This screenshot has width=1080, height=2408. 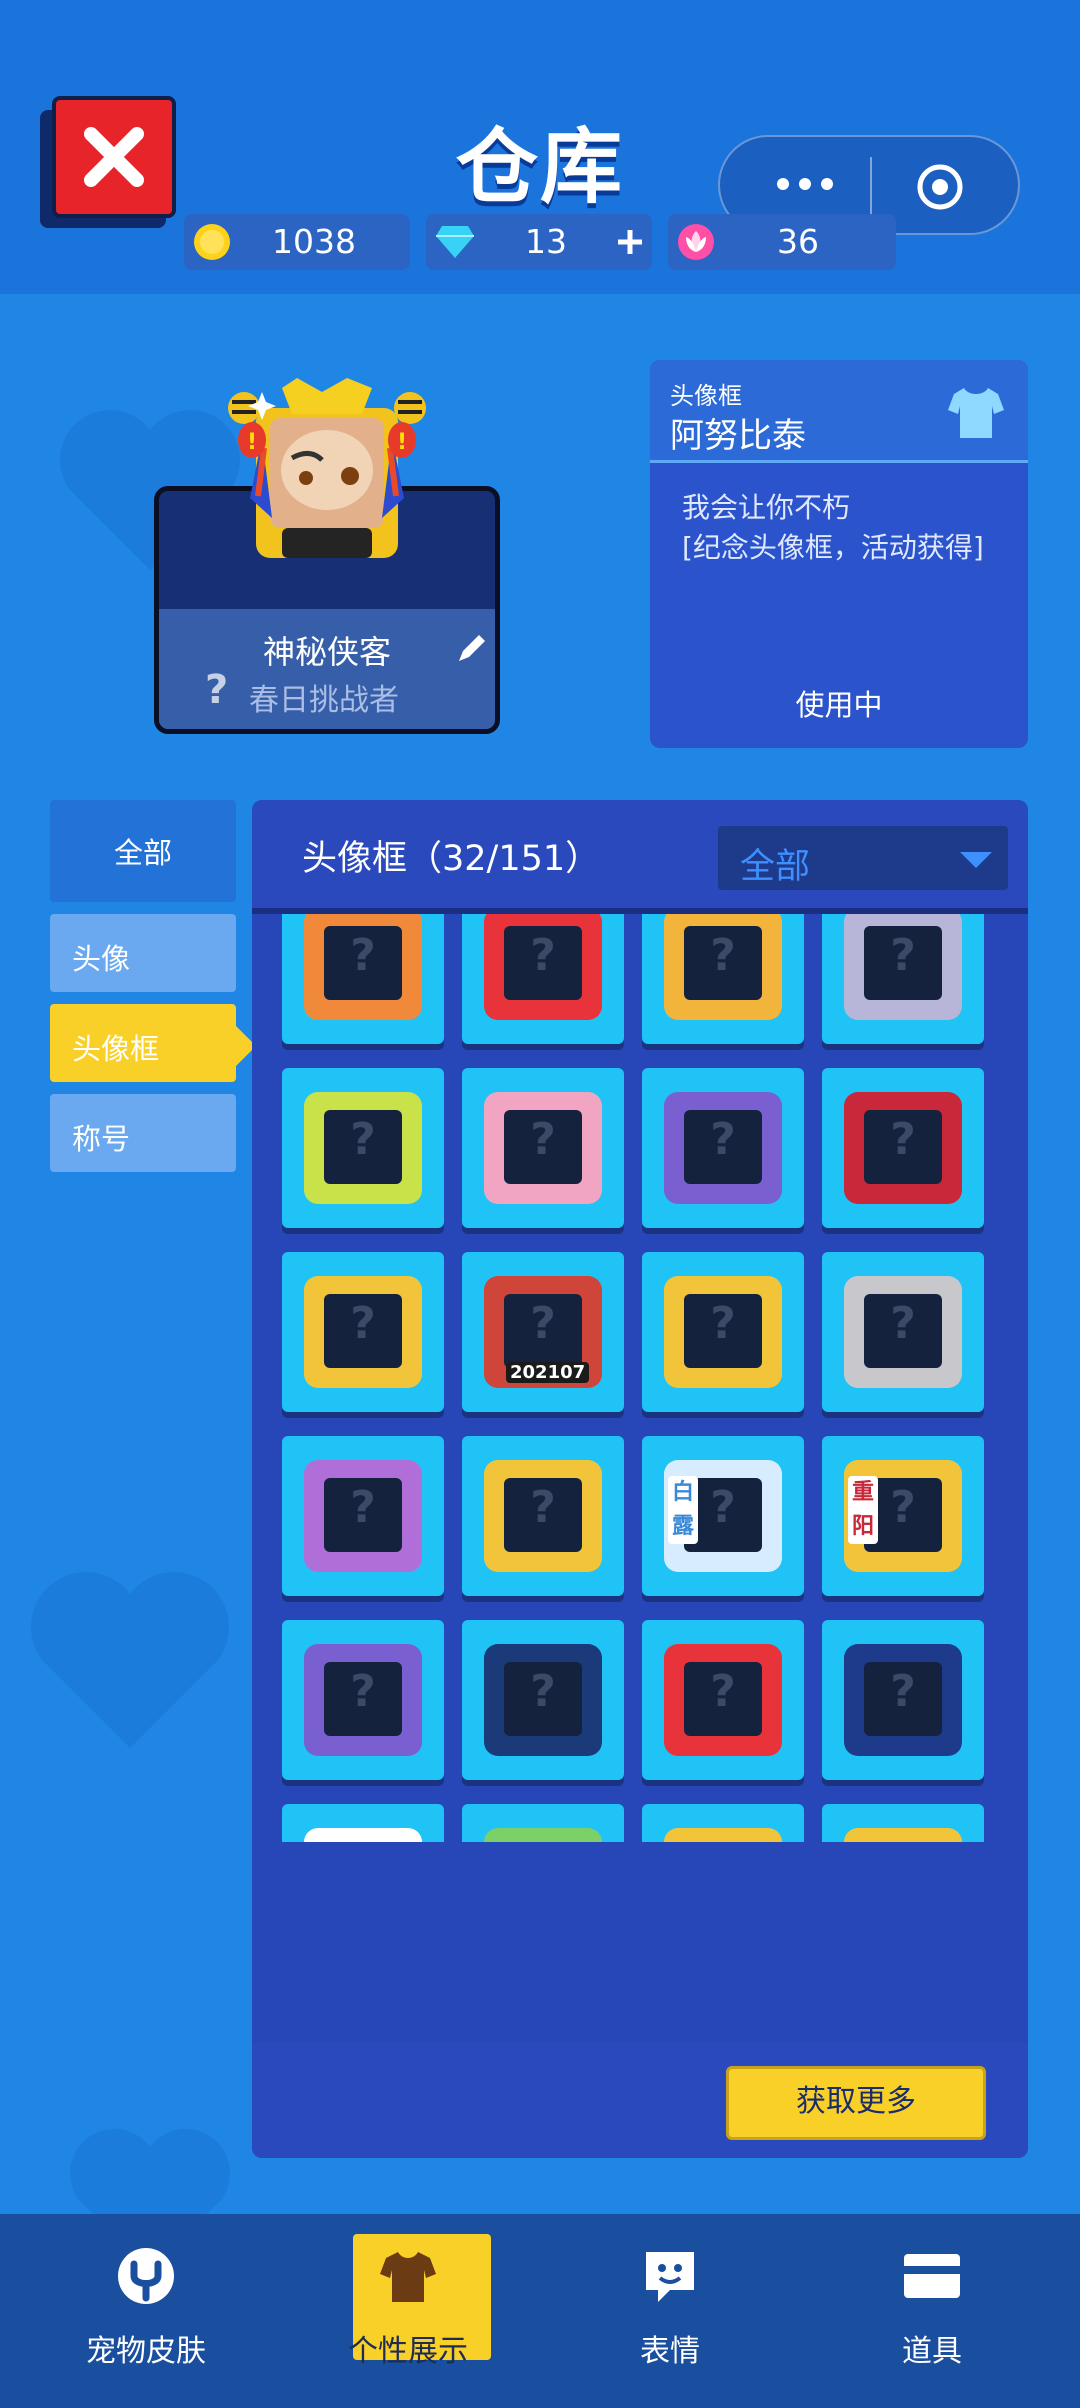 I want to click on title-help-icon: ?, so click(x=216, y=690).